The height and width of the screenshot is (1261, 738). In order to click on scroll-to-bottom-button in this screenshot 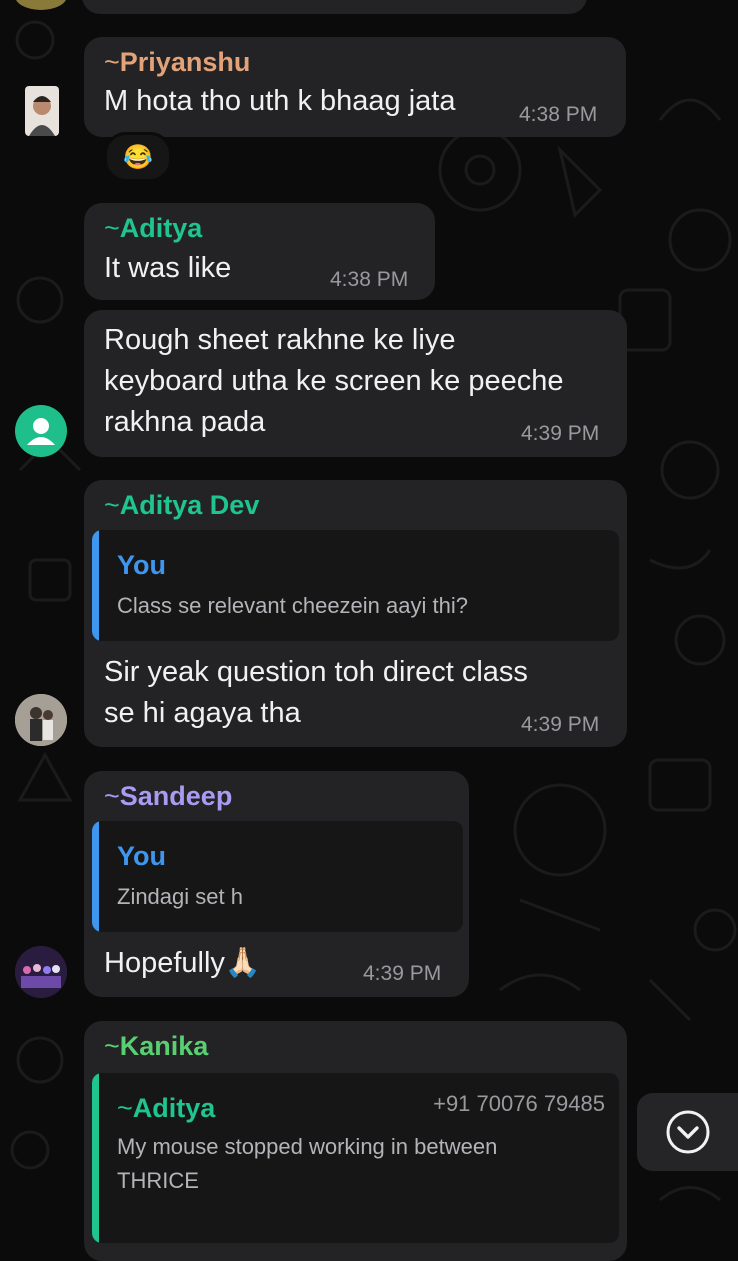, I will do `click(687, 1132)`.